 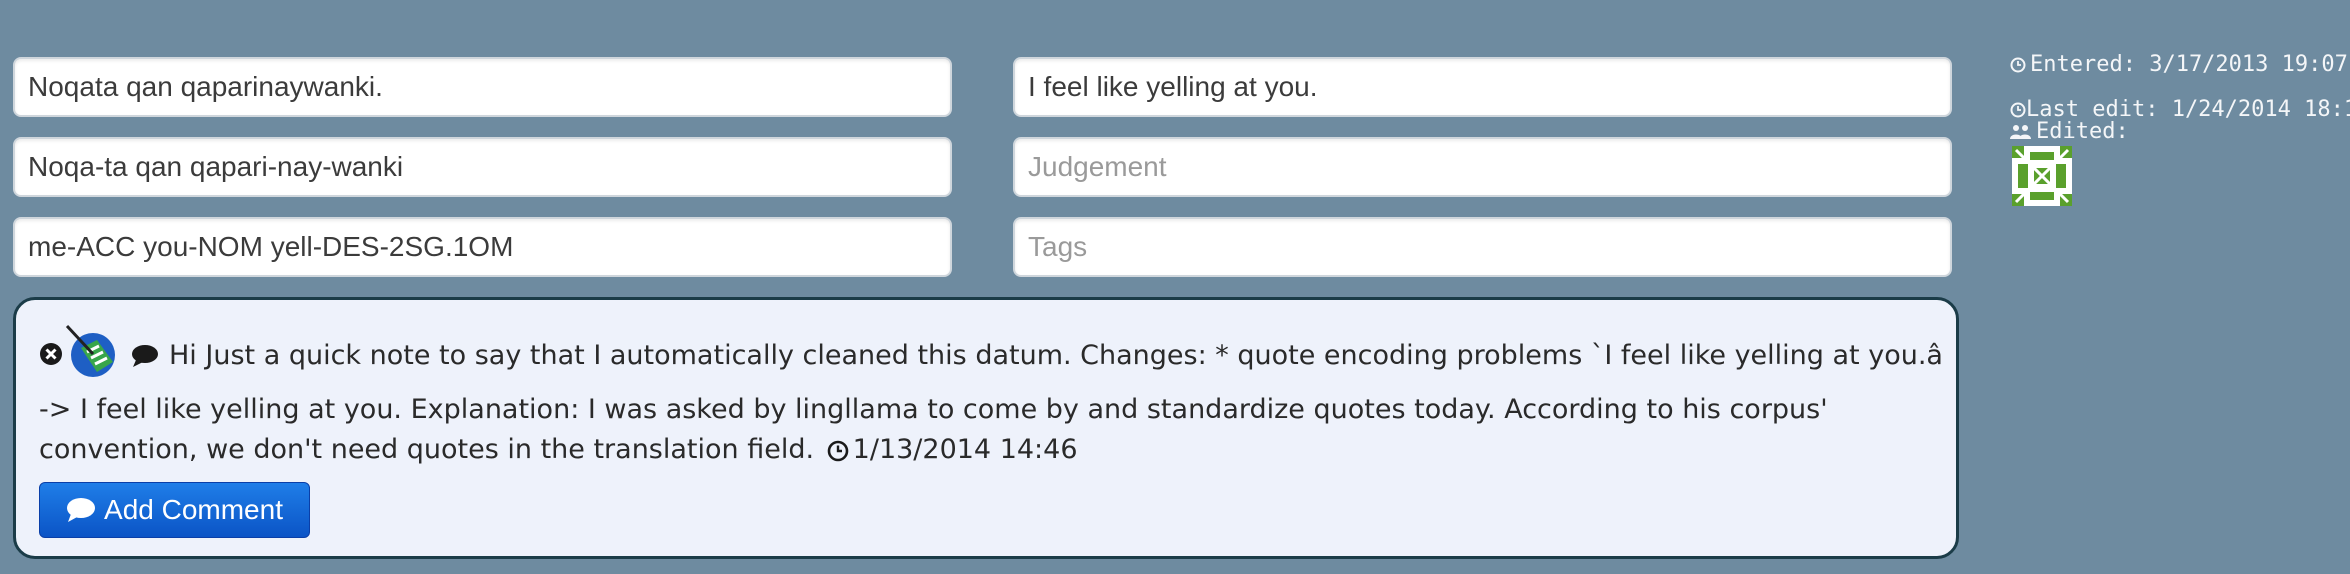 What do you see at coordinates (193, 509) in the screenshot?
I see `add-comment-label: Add Comment` at bounding box center [193, 509].